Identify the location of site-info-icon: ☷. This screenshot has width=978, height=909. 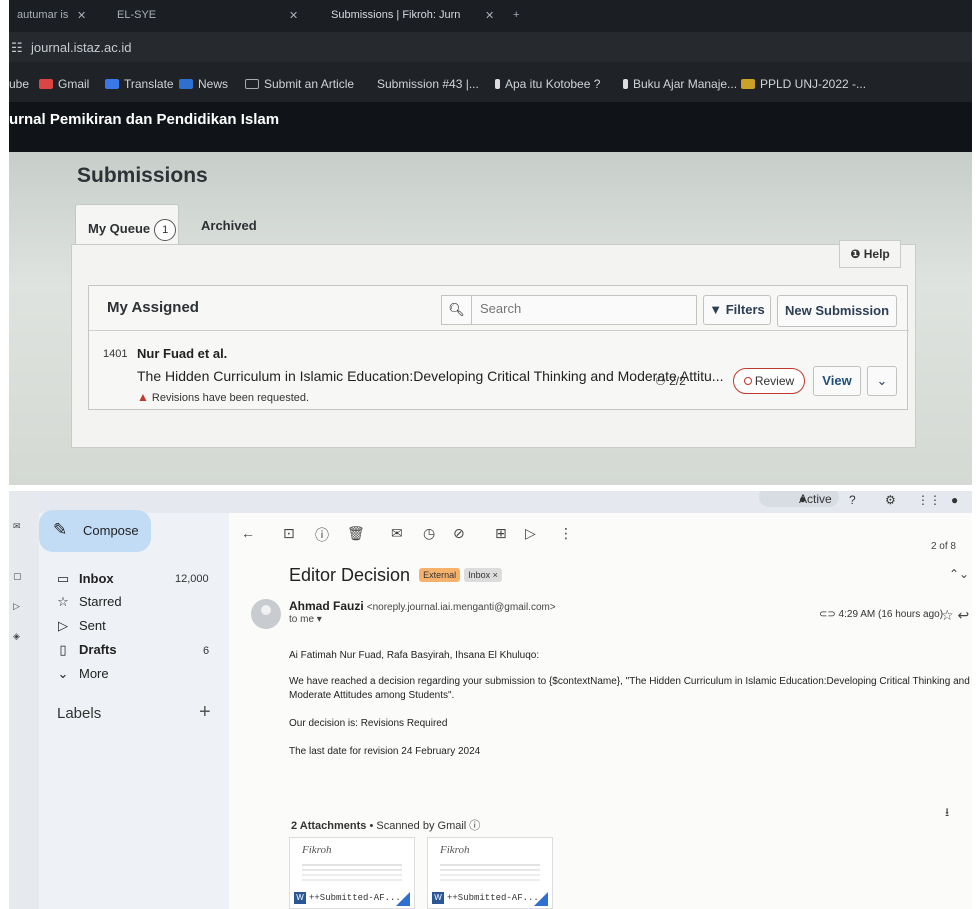
(17, 48).